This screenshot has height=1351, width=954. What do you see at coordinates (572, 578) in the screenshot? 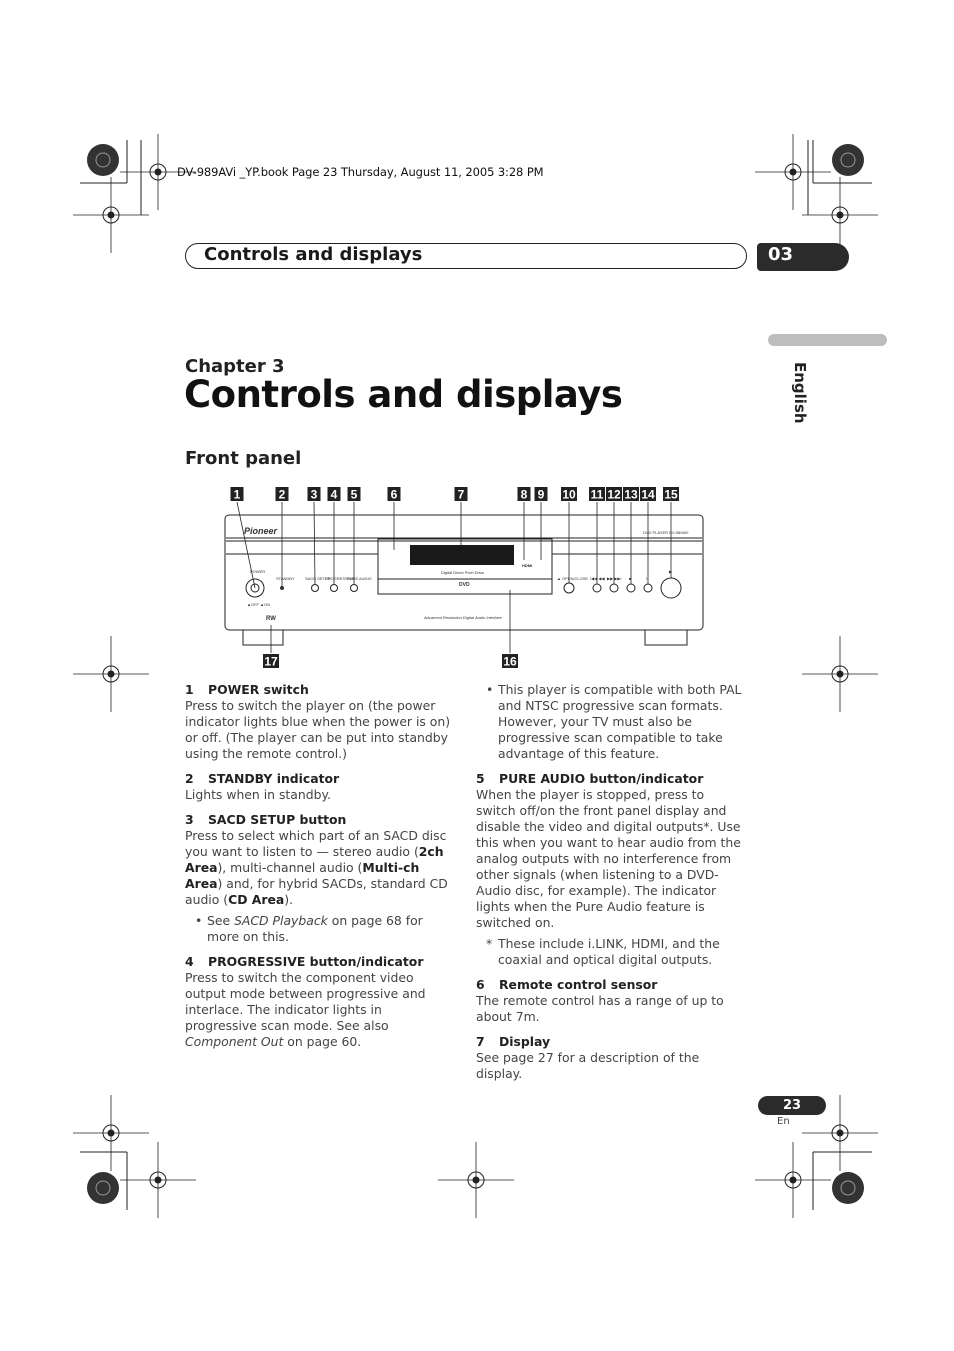
I see `open-close-label: ▲ OPEN/CLOSE` at bounding box center [572, 578].